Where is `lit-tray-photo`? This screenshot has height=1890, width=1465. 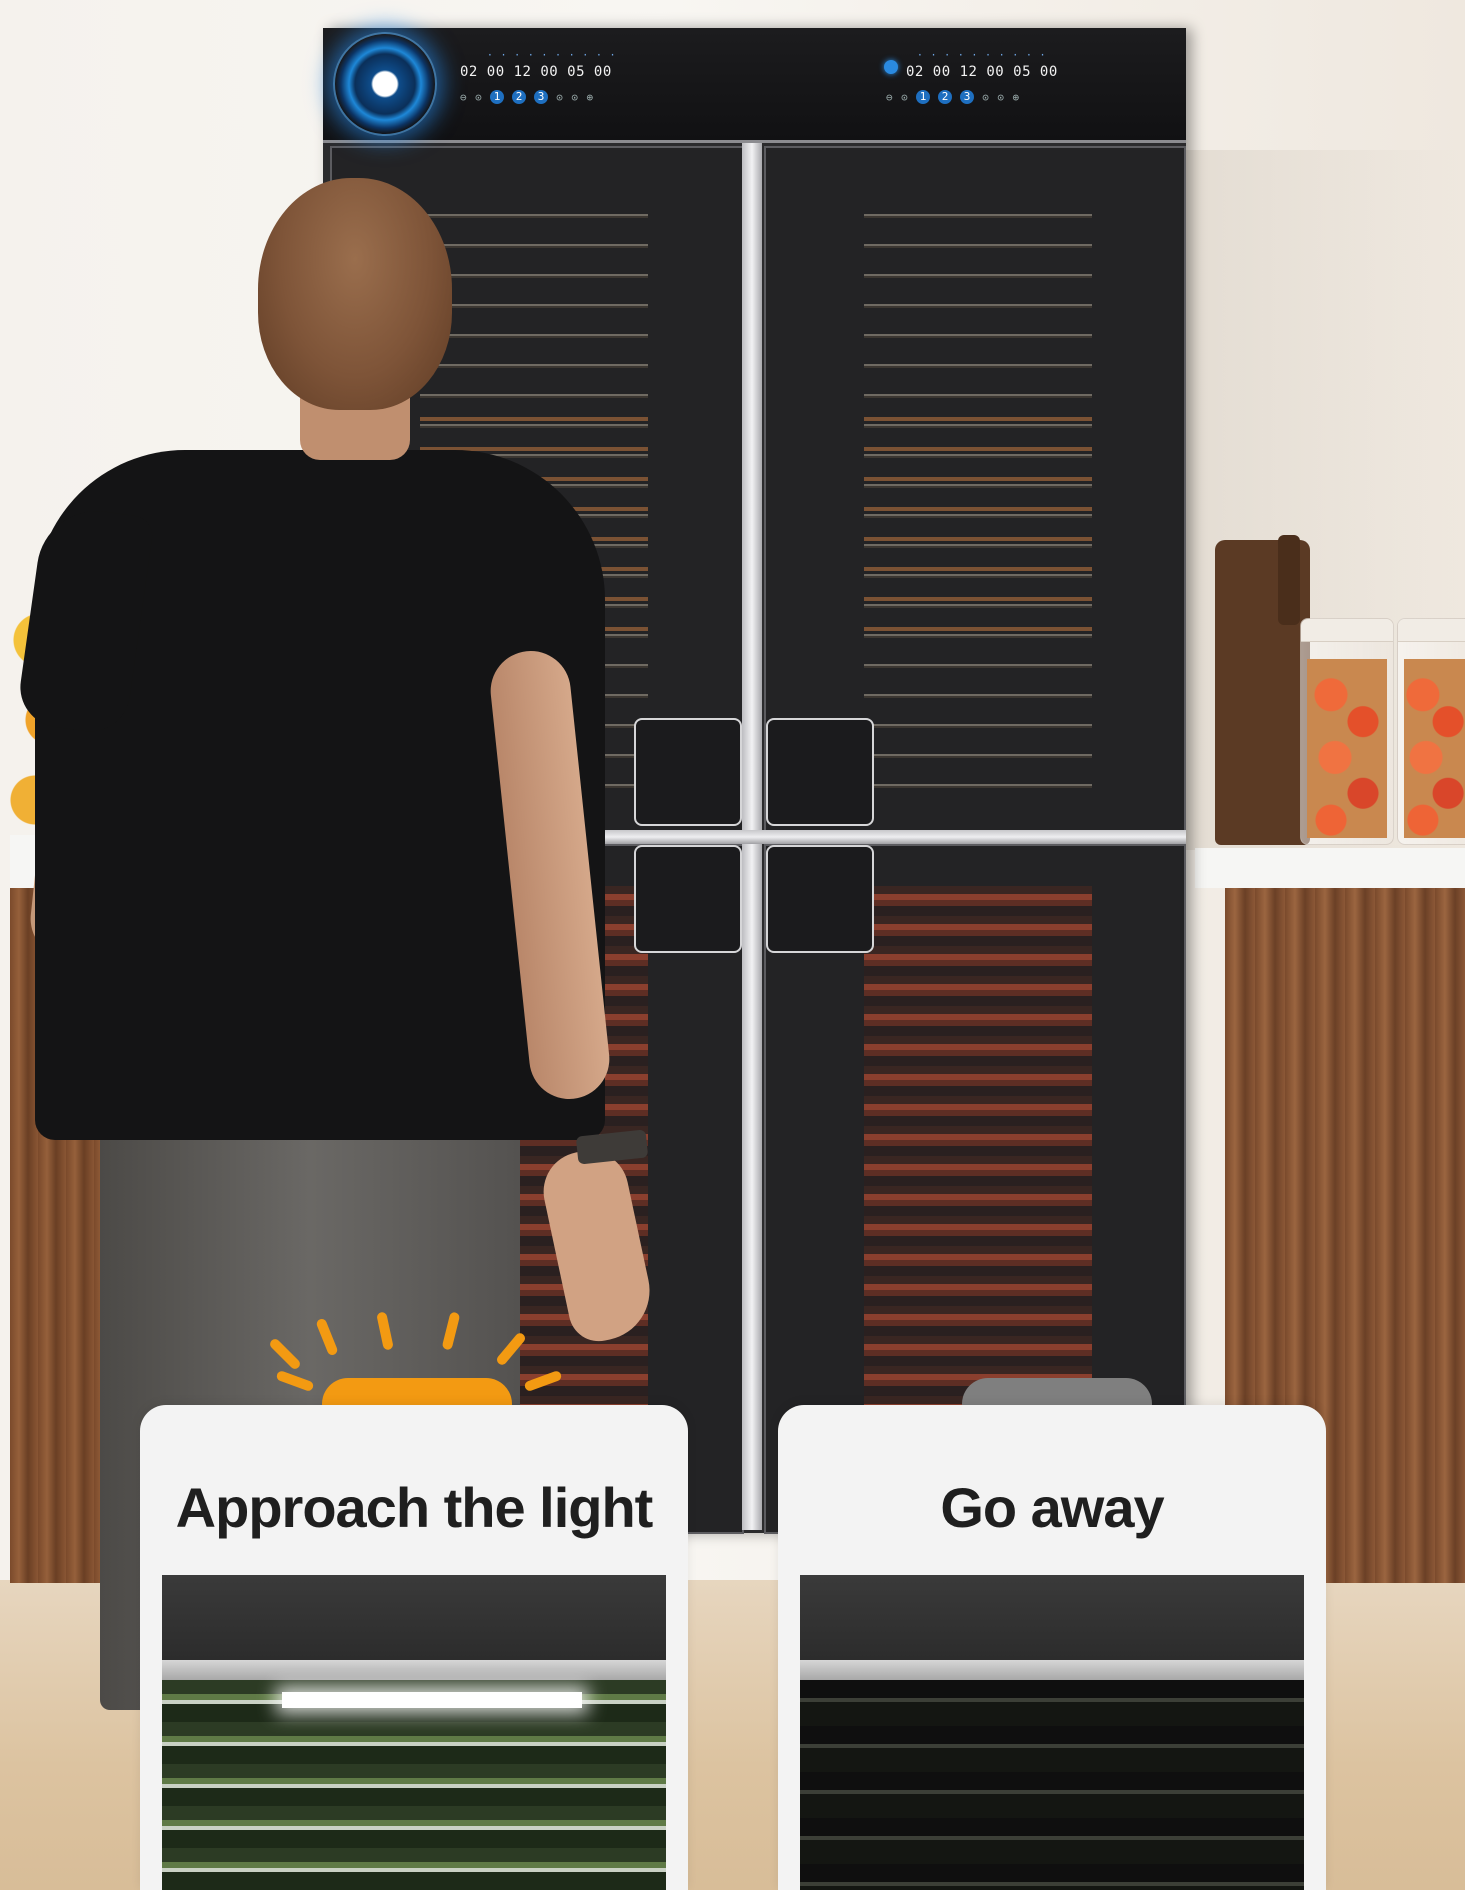 lit-tray-photo is located at coordinates (414, 1732).